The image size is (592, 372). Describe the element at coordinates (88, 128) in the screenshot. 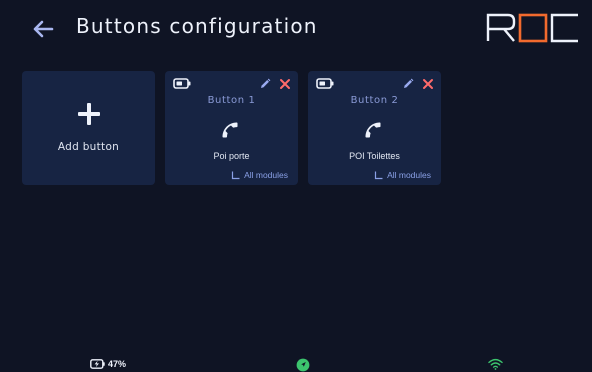

I see `add-button-card: Add button` at that location.